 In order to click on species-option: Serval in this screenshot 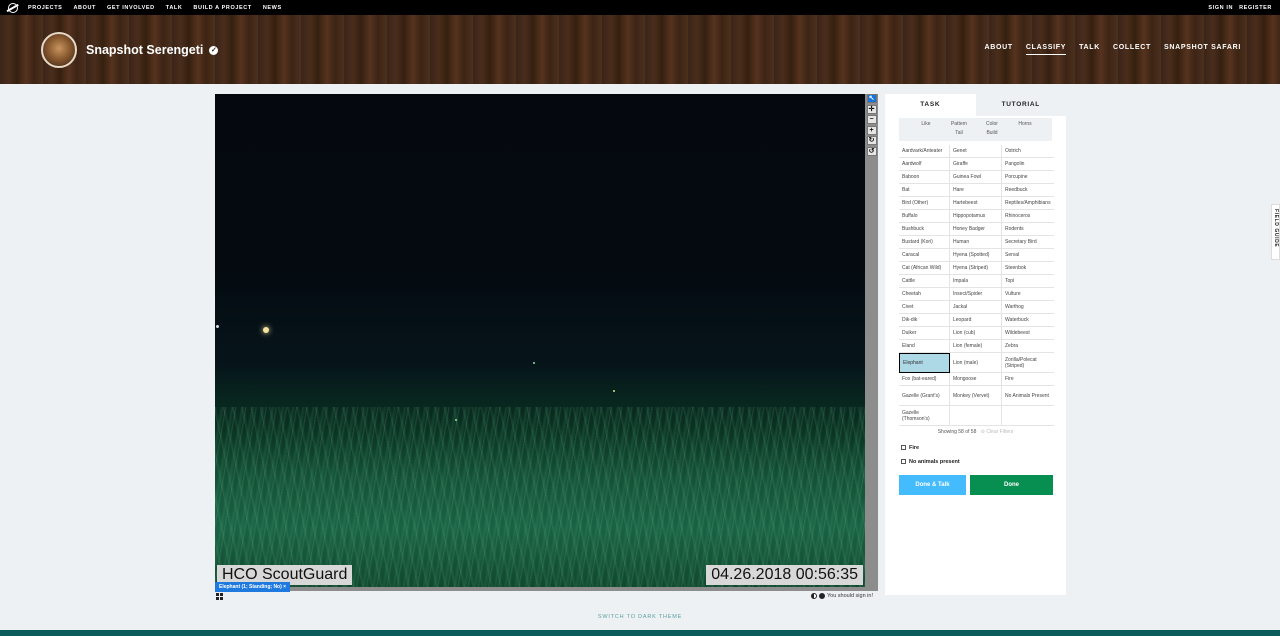, I will do `click(1028, 255)`.